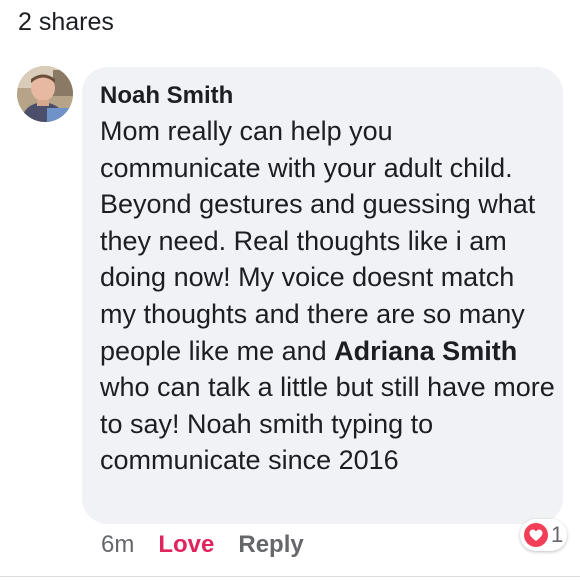  What do you see at coordinates (166, 96) in the screenshot?
I see `comment-author-name: Noah Smith` at bounding box center [166, 96].